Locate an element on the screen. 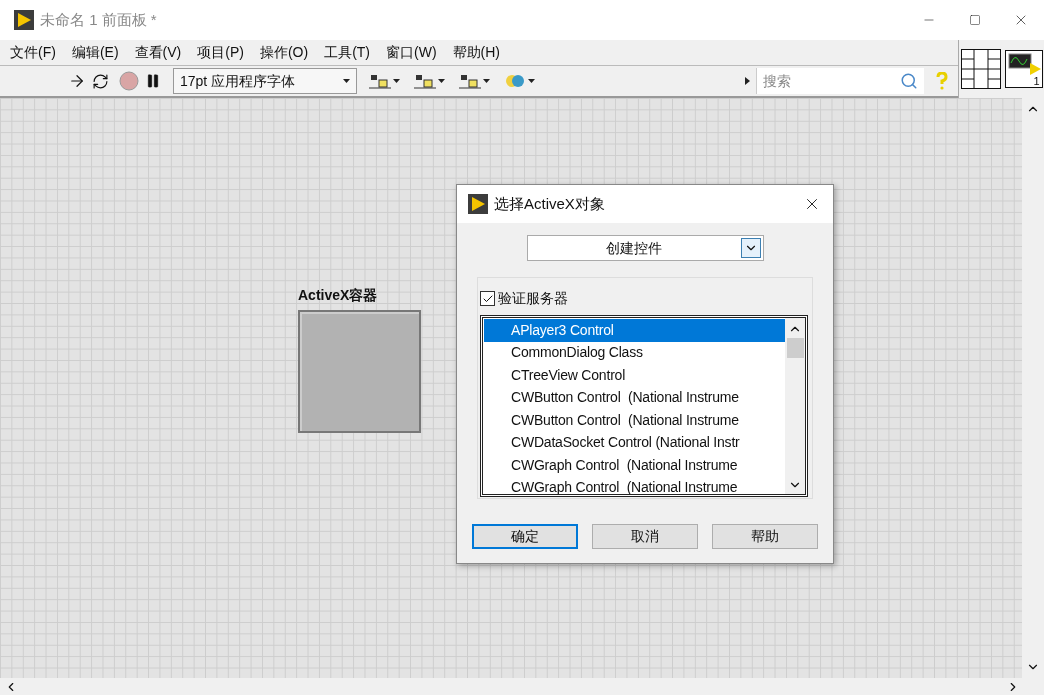 Image resolution: width=1044 pixels, height=695 pixels. dropdown-button is located at coordinates (750, 248).